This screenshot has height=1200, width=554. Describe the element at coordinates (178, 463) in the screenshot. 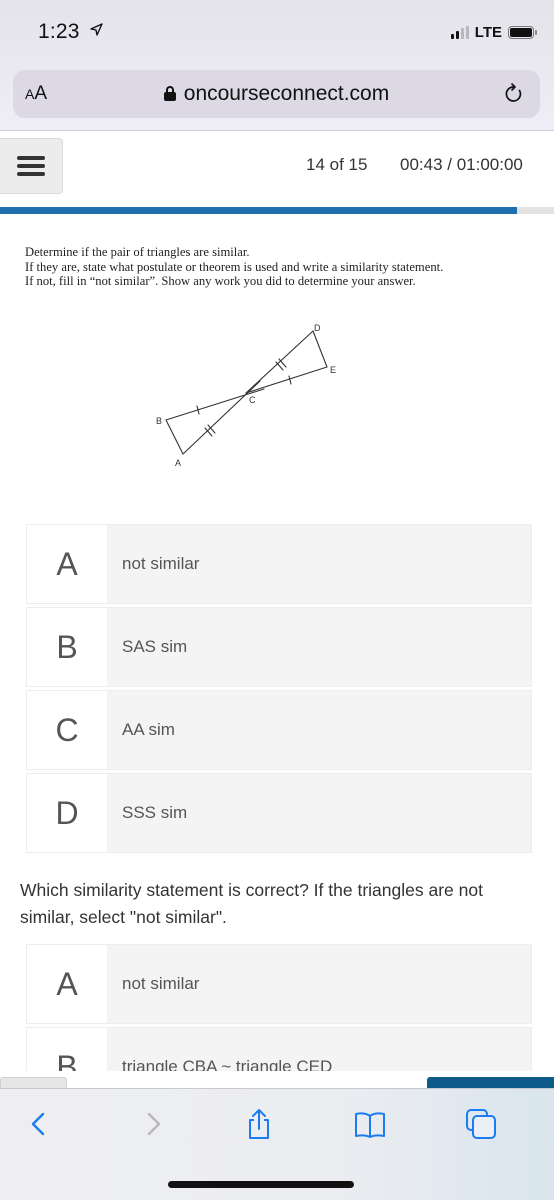

I see `vertex-label-a: A` at that location.